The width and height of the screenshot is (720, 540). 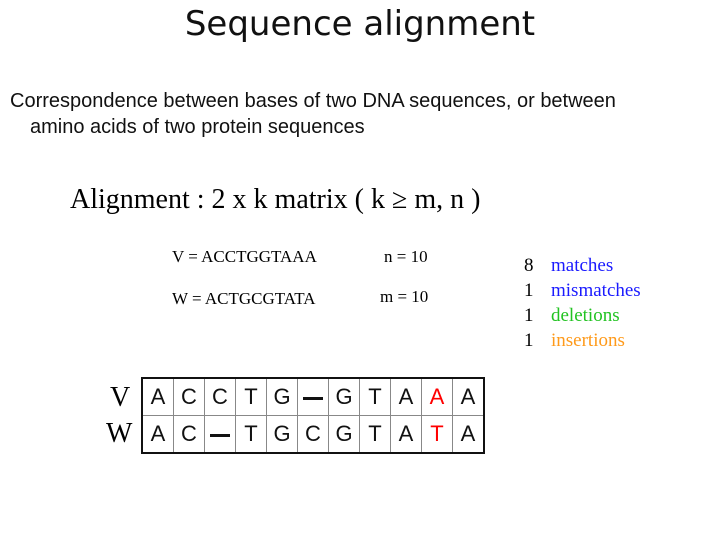 What do you see at coordinates (119, 433) in the screenshot?
I see `row-label-w: W` at bounding box center [119, 433].